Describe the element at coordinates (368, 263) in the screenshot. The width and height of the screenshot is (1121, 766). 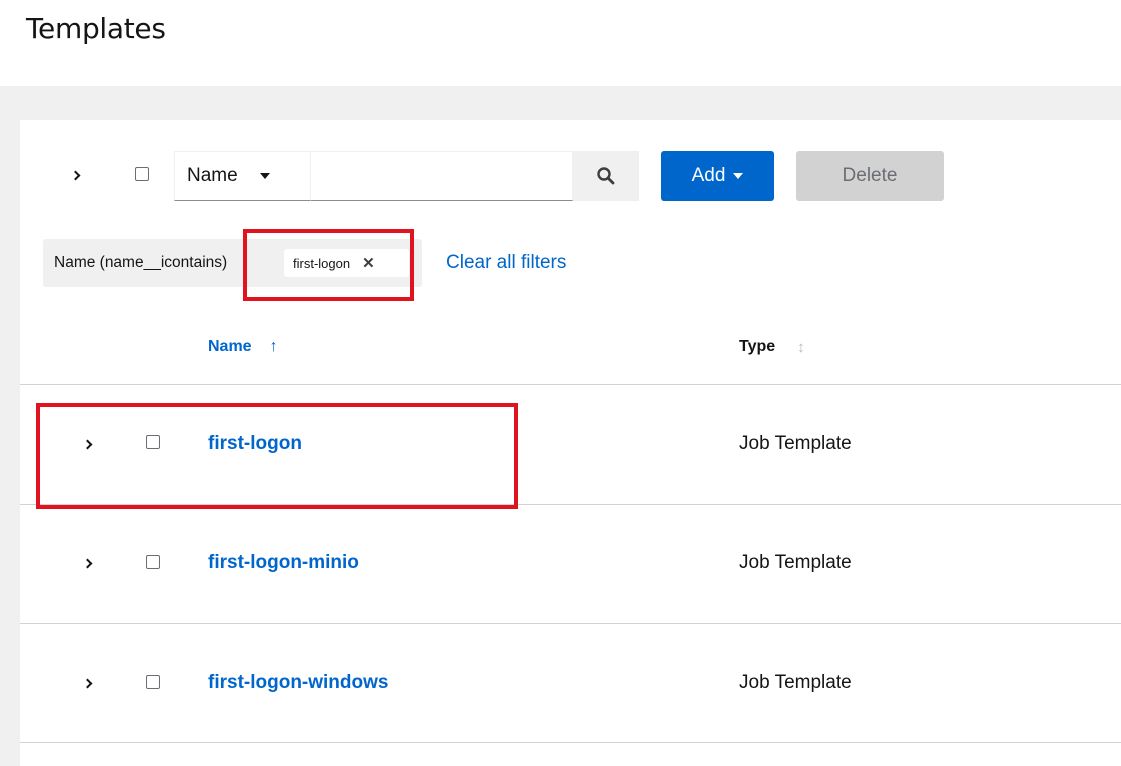
I see `close-icon: ✕` at that location.